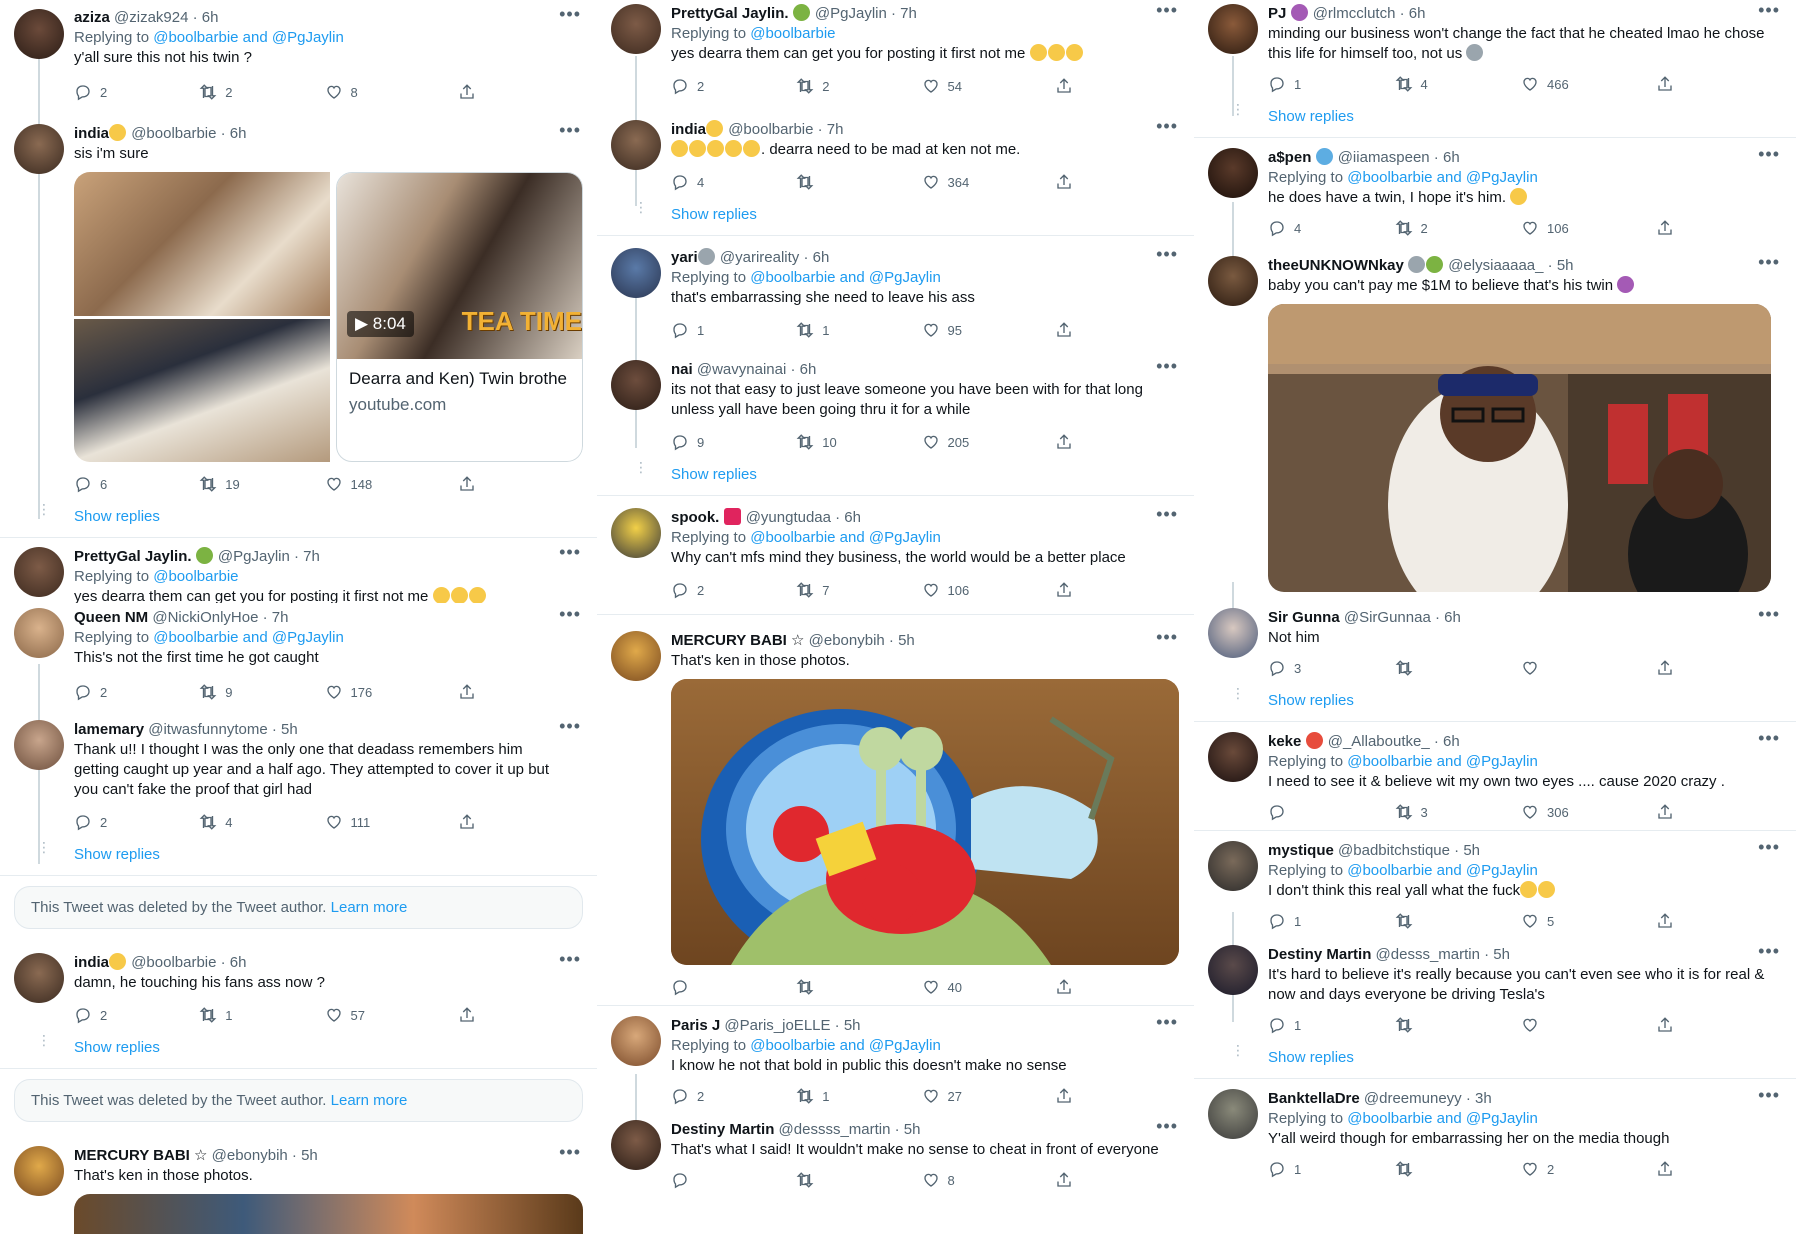 The width and height of the screenshot is (1796, 1246). Describe the element at coordinates (984, 987) in the screenshot. I see `like-button: 40` at that location.